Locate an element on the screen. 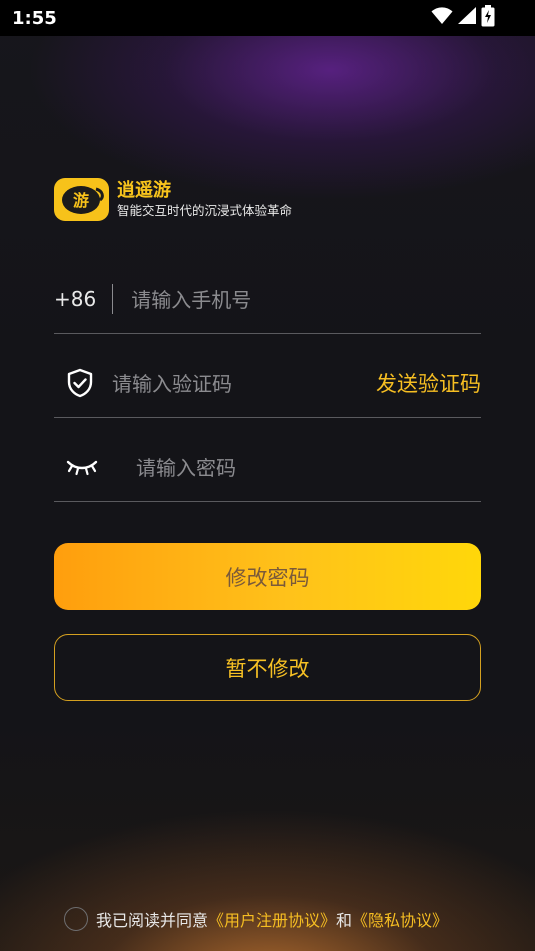  verification-code-field: 请输入验证码 发送验证码 is located at coordinates (267, 383).